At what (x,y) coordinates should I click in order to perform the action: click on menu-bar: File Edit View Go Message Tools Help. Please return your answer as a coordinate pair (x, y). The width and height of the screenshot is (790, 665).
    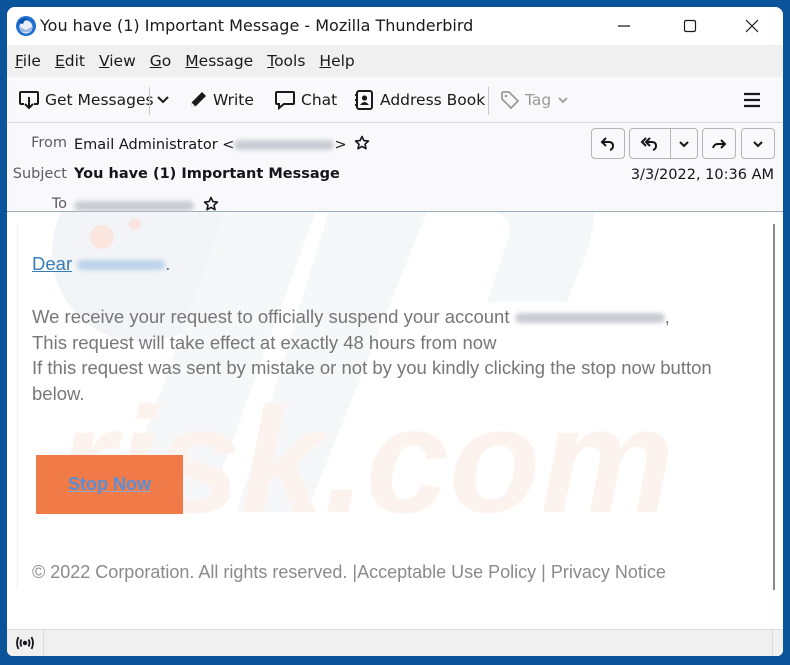
    Looking at the image, I should click on (395, 61).